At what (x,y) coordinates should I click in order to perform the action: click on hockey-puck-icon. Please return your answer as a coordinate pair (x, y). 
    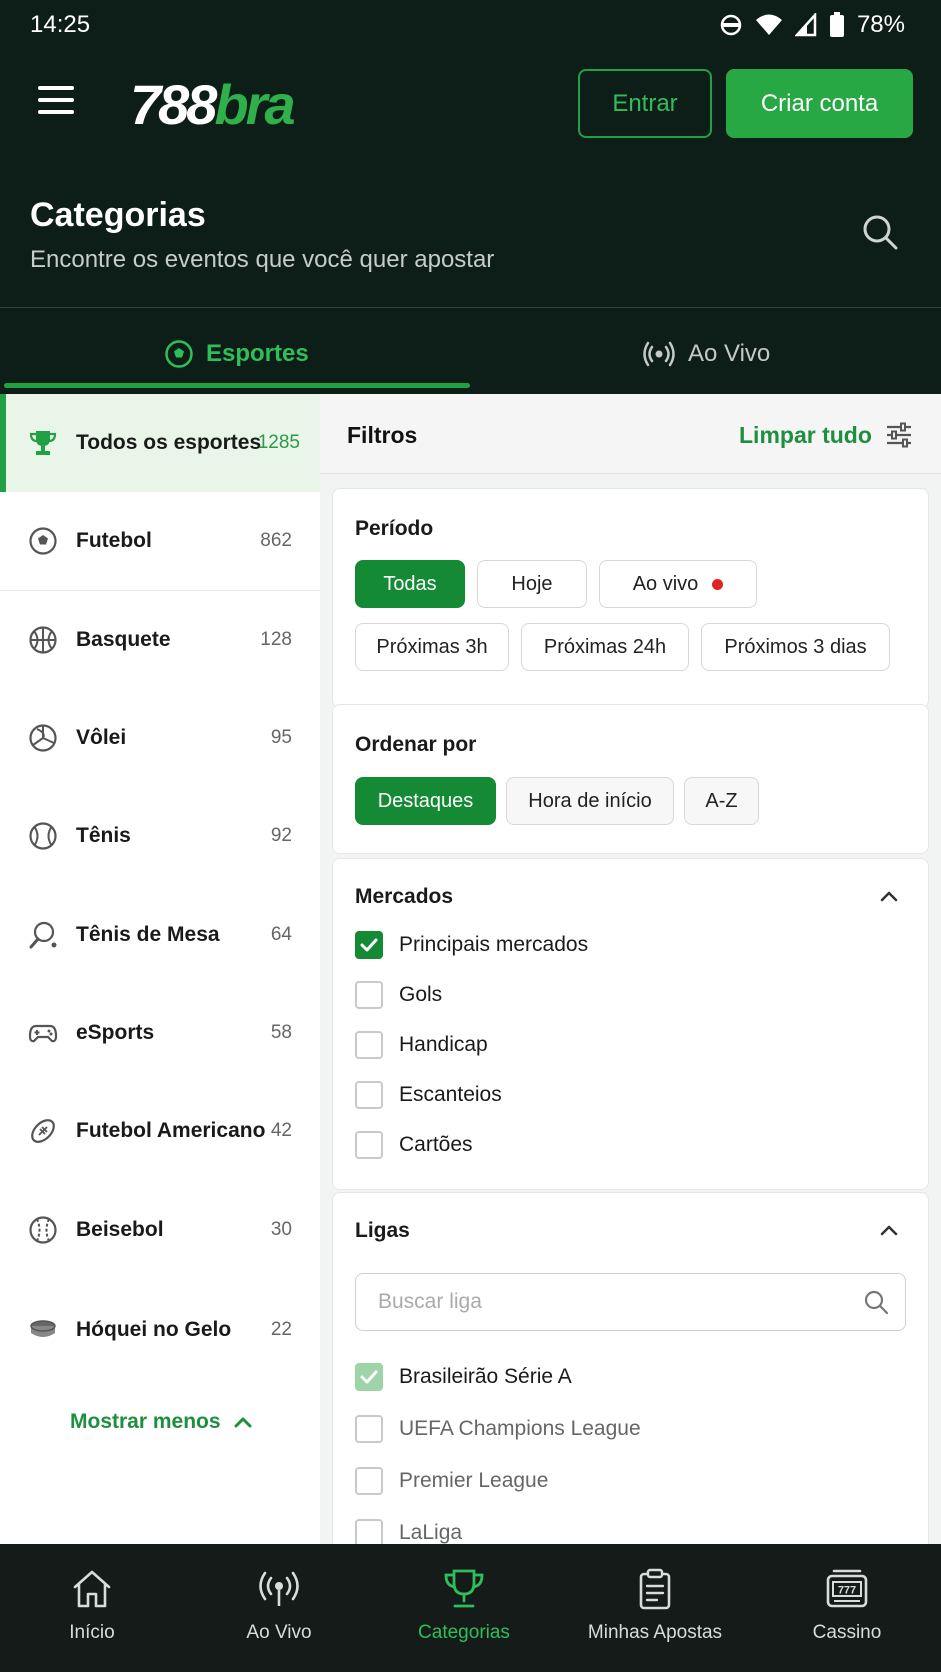
    Looking at the image, I should click on (43, 1328).